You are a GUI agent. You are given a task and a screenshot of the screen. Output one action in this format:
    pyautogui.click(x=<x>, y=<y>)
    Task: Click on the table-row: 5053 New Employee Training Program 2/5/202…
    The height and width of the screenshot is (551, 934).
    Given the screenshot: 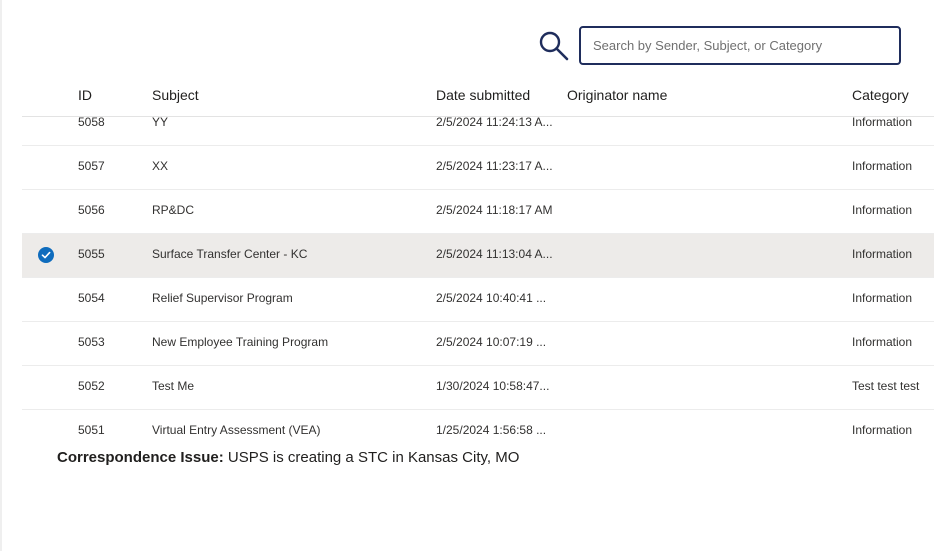 What is the action you would take?
    pyautogui.click(x=478, y=344)
    